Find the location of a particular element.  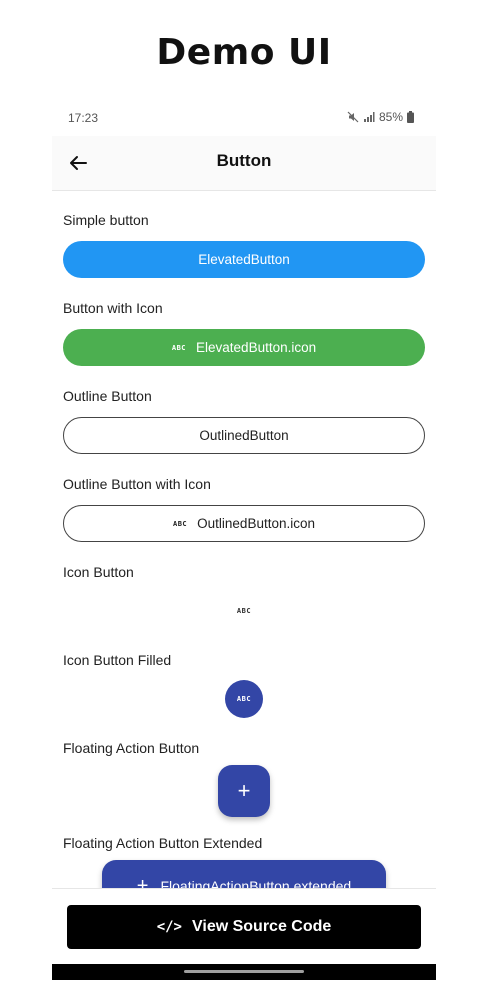

system-nav-bar is located at coordinates (244, 972).